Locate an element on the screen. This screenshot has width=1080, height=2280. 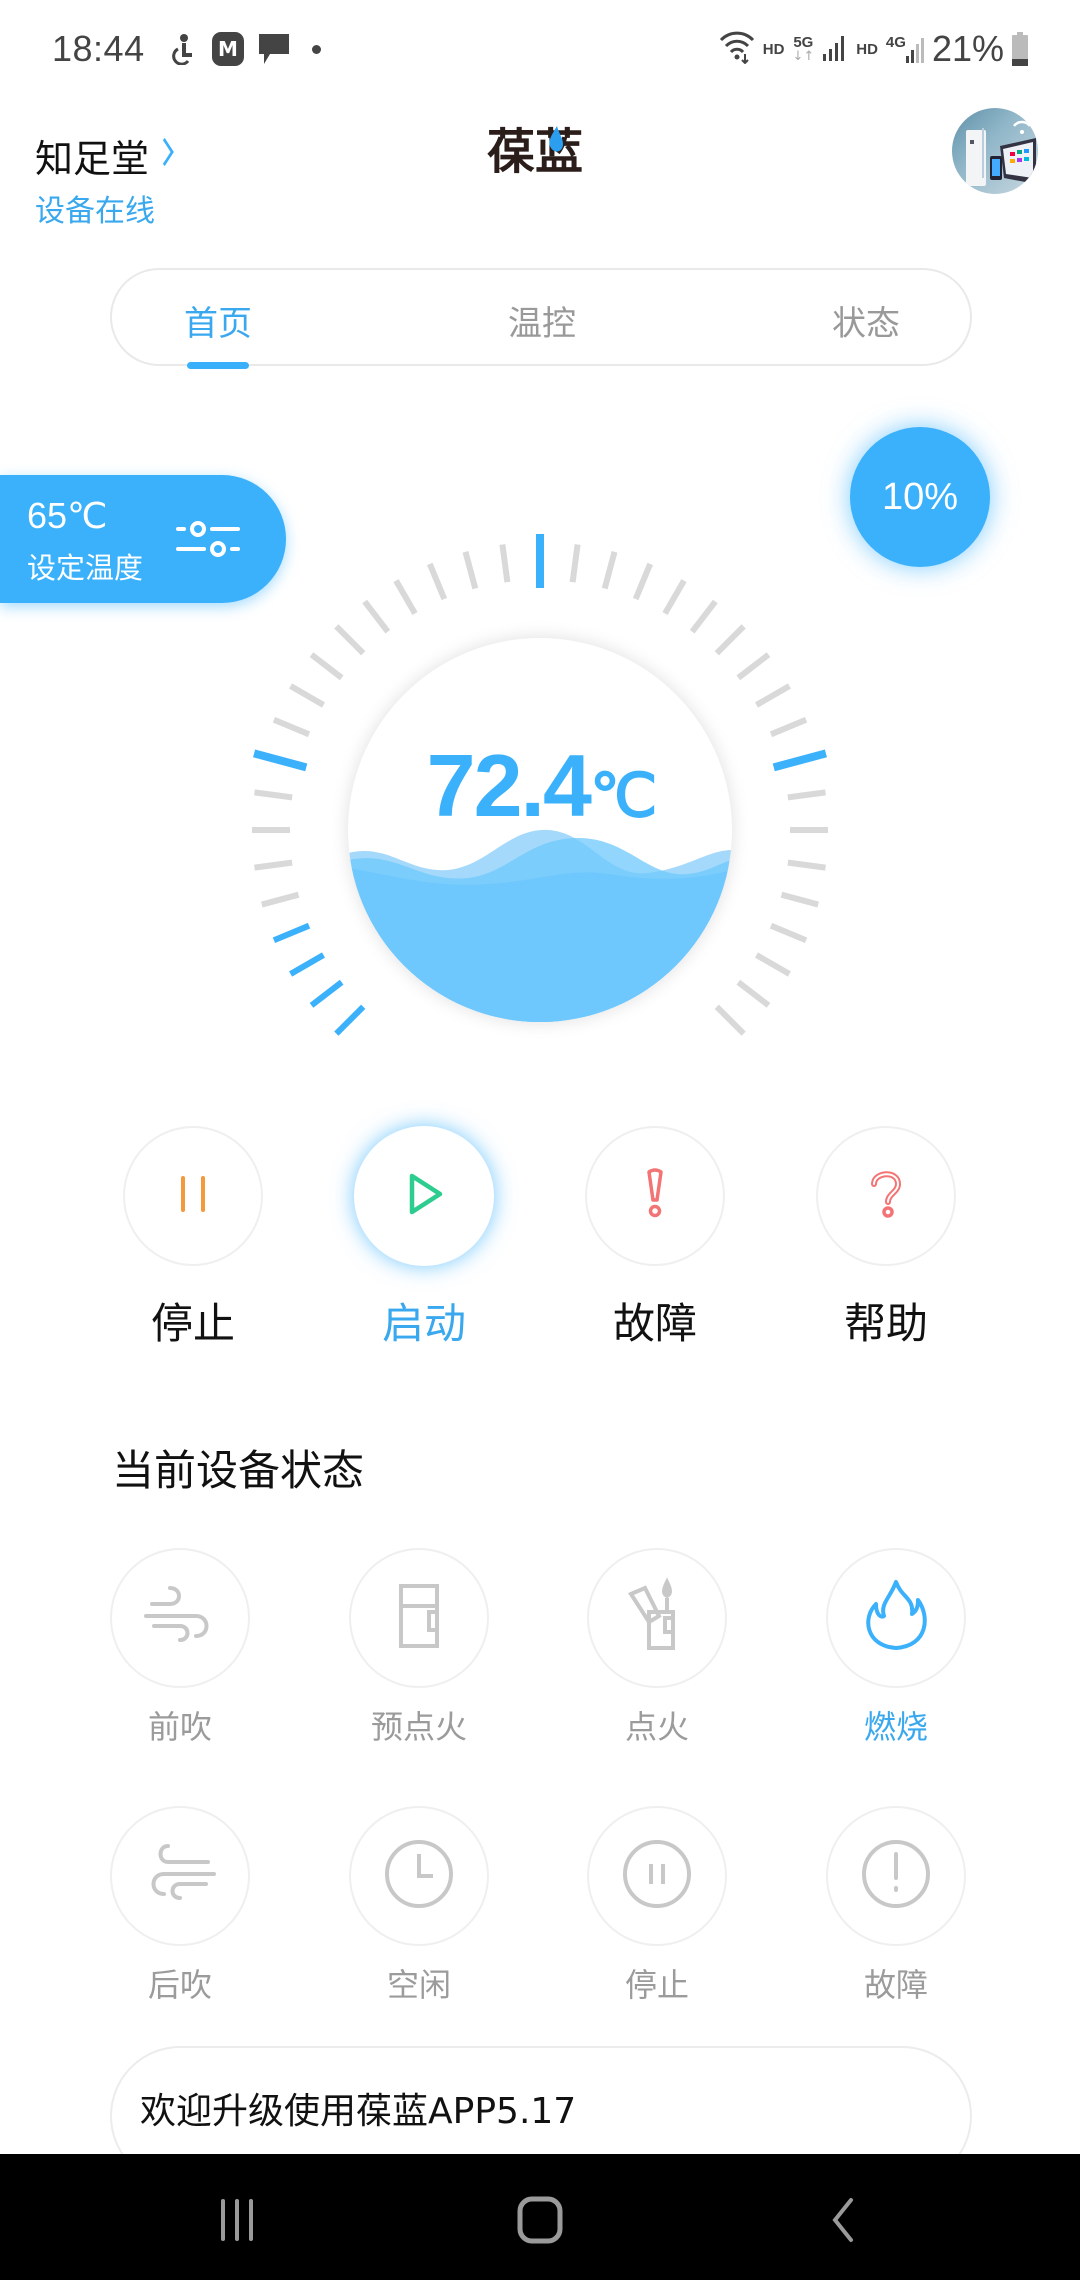
message-icon is located at coordinates (274, 49).